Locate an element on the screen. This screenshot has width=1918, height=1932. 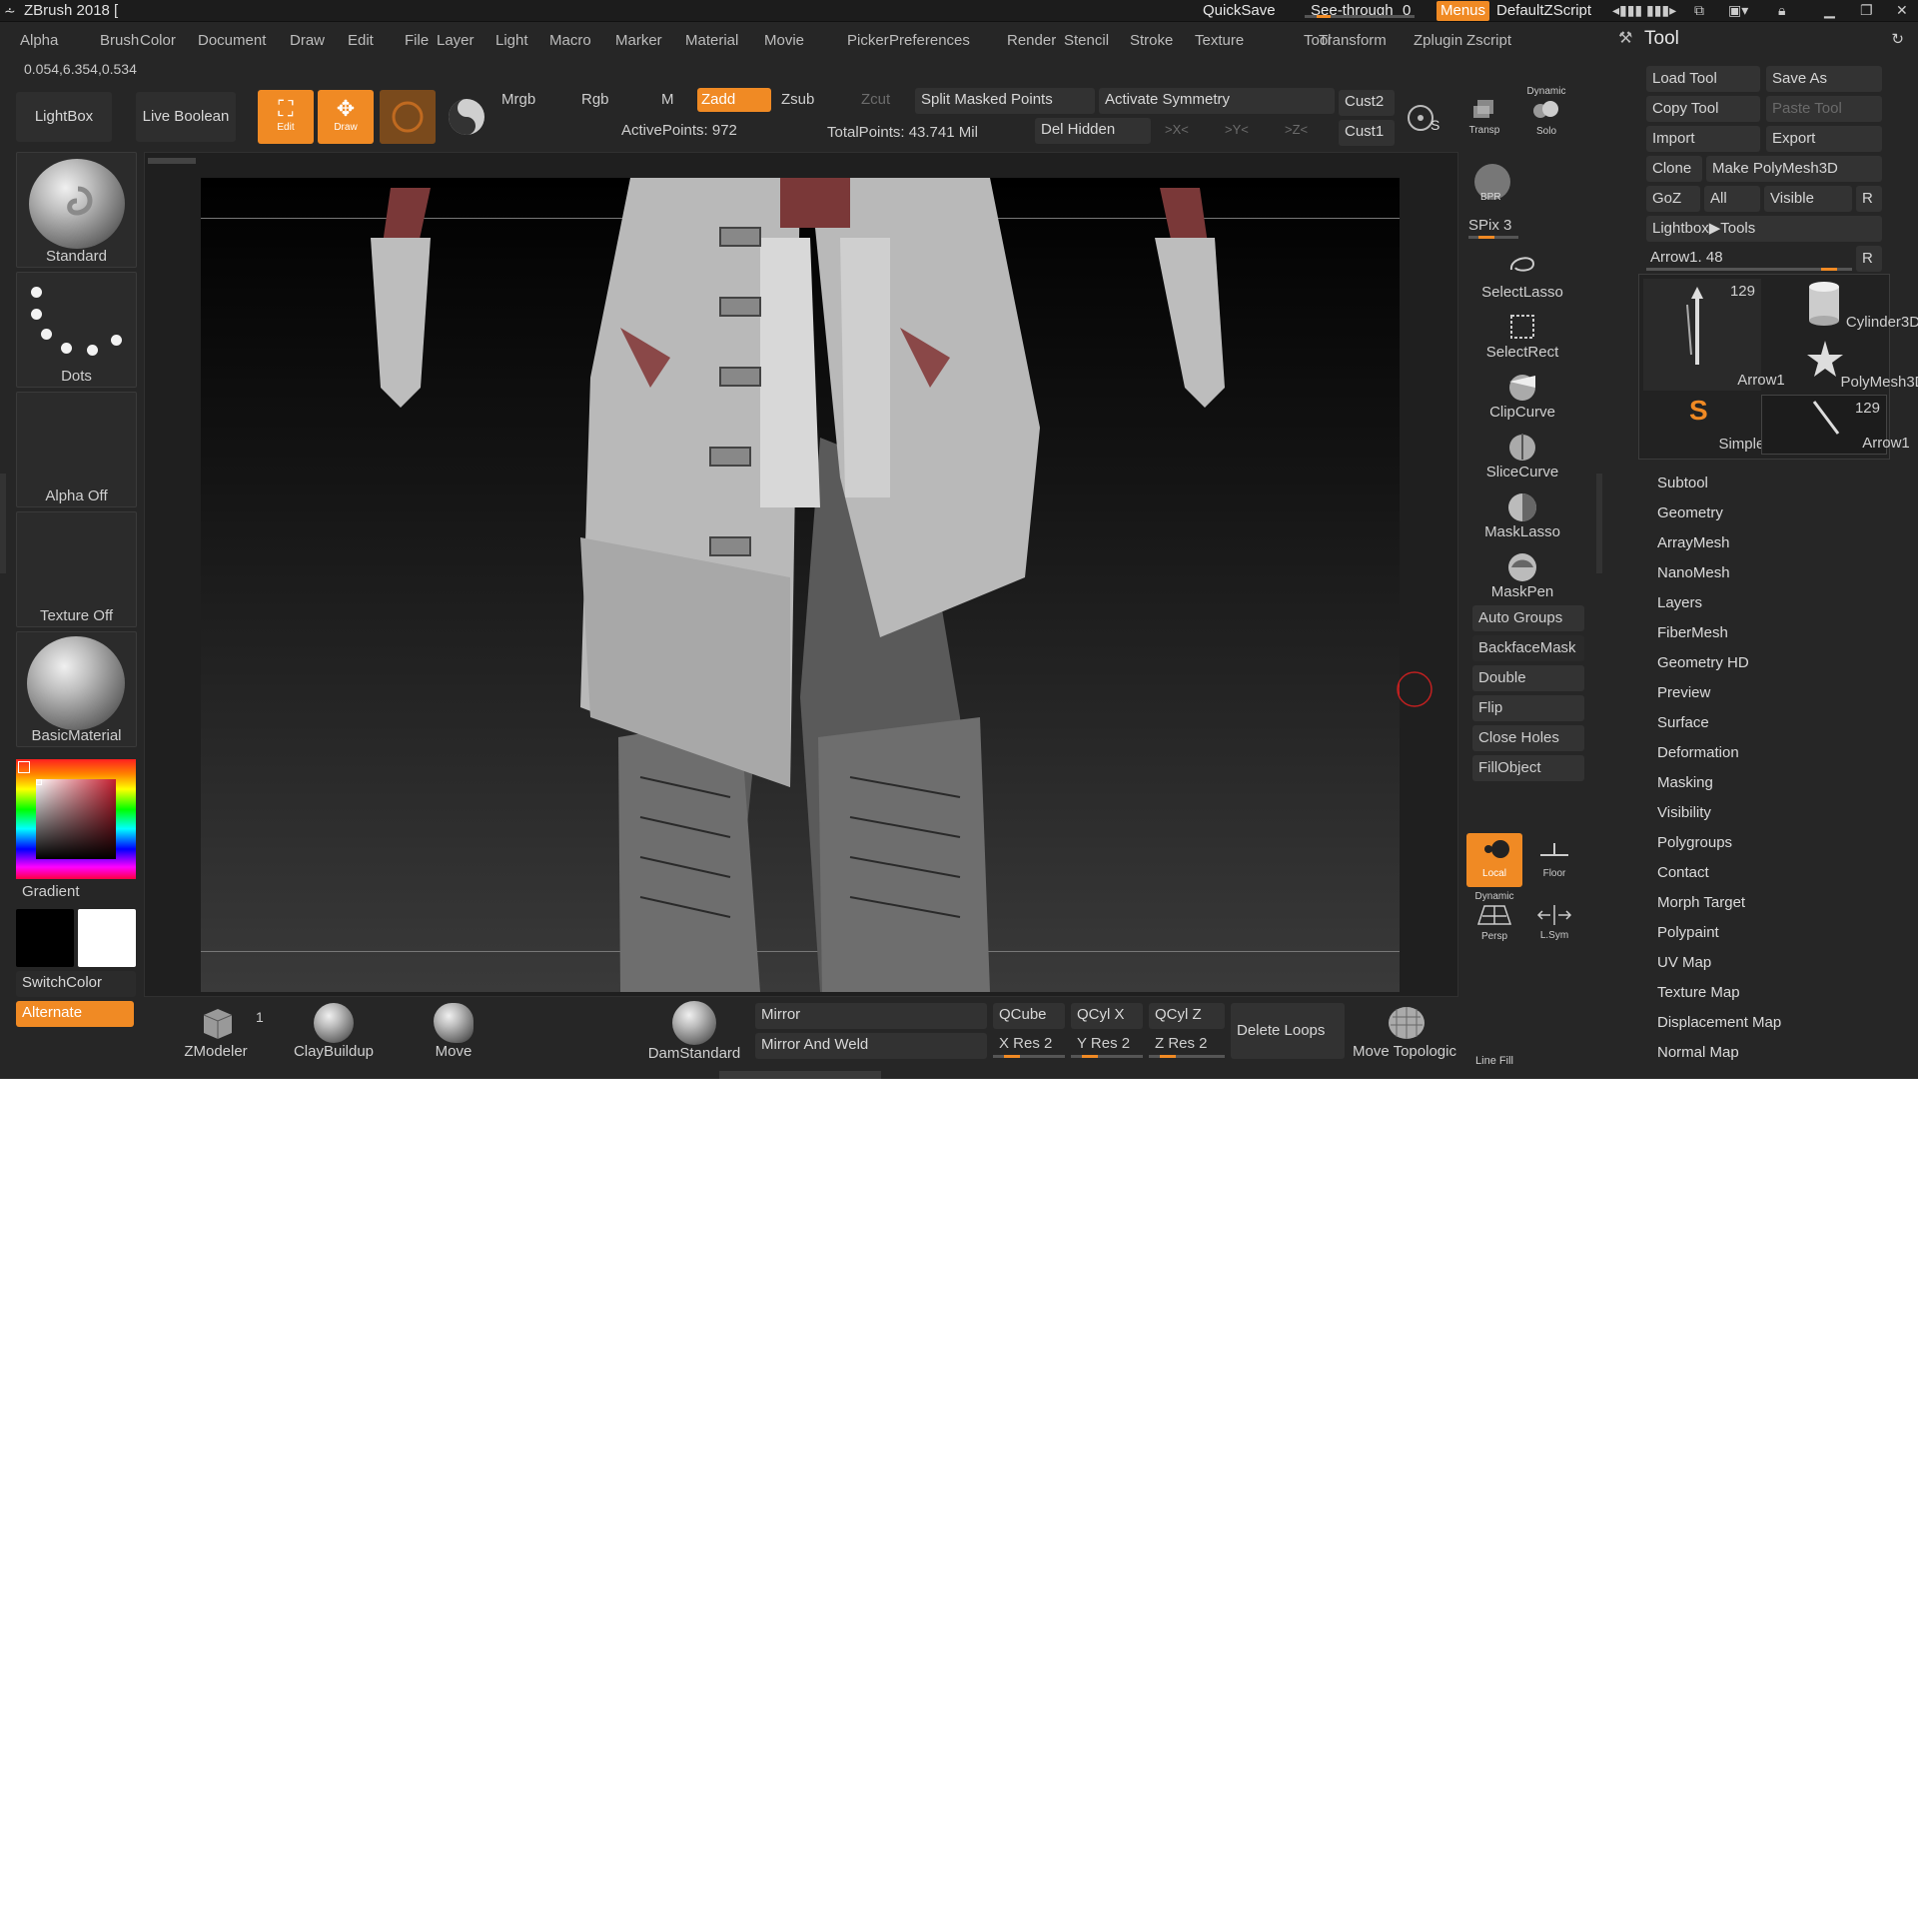
mirror-and-weld-button: Mirror And Weld is located at coordinates (871, 1046).